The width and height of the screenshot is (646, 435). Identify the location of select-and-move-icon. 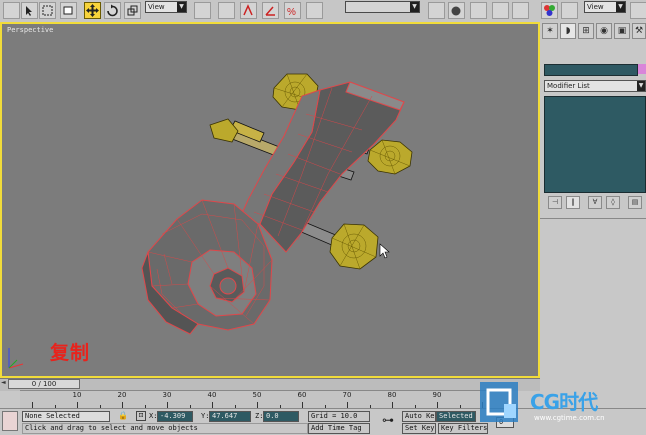
(92, 10).